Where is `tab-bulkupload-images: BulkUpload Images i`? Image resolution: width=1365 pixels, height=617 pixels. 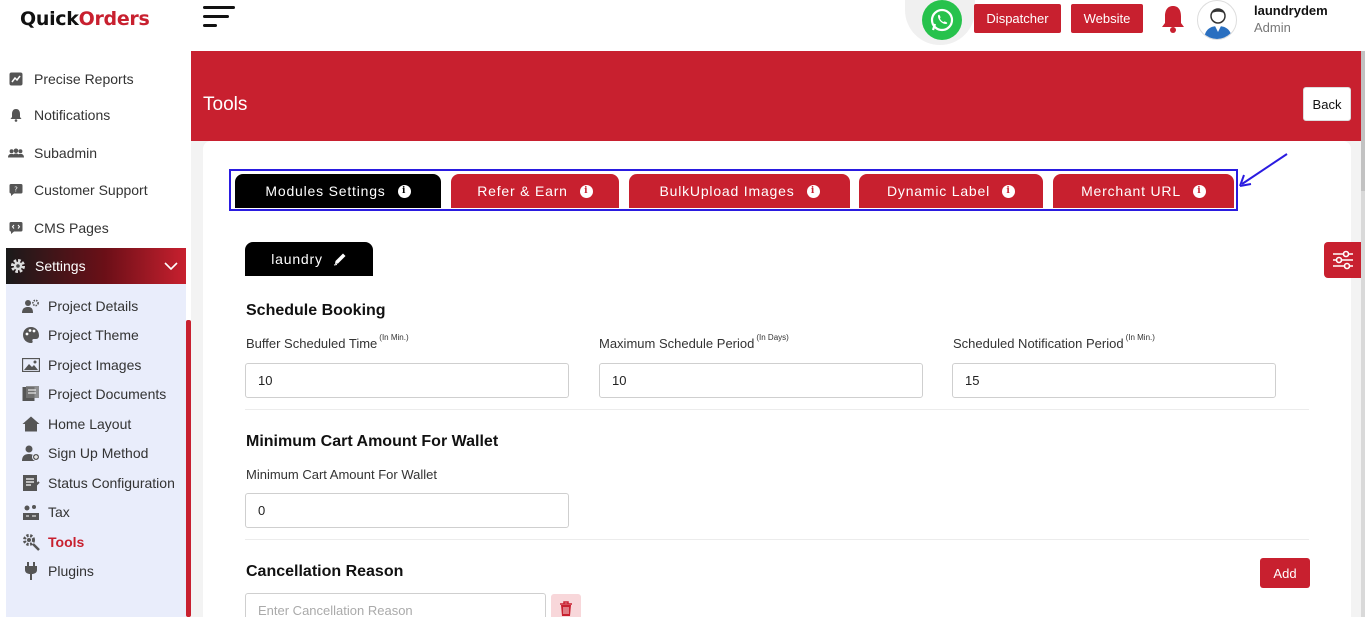
tab-bulkupload-images: BulkUpload Images i is located at coordinates (739, 191).